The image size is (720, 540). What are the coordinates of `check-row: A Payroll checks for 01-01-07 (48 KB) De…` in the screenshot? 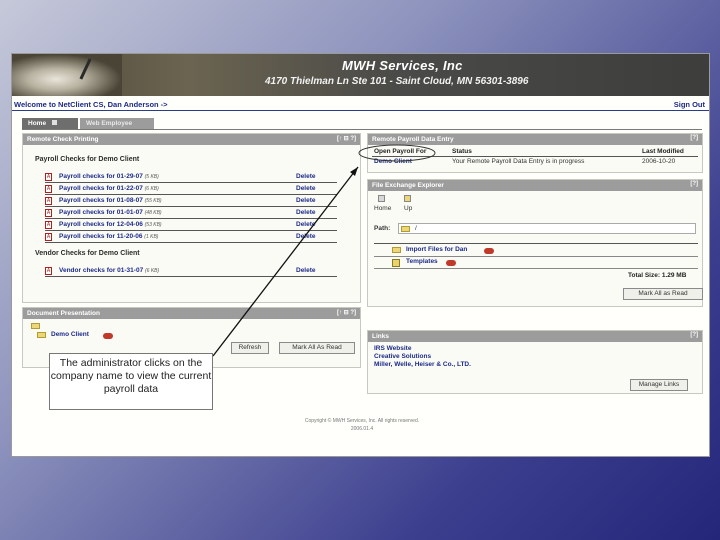 It's located at (191, 213).